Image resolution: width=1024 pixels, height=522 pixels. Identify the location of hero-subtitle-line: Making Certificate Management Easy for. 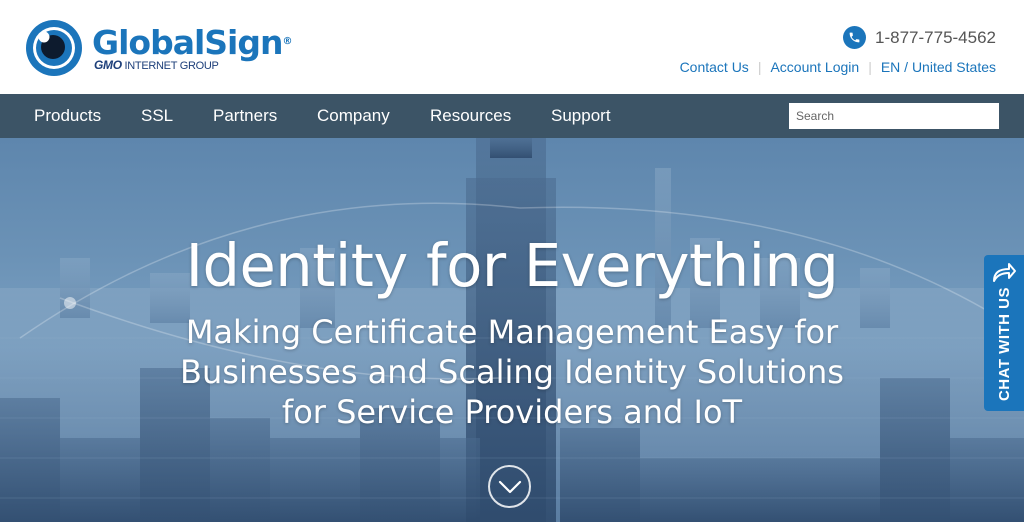
(512, 332).